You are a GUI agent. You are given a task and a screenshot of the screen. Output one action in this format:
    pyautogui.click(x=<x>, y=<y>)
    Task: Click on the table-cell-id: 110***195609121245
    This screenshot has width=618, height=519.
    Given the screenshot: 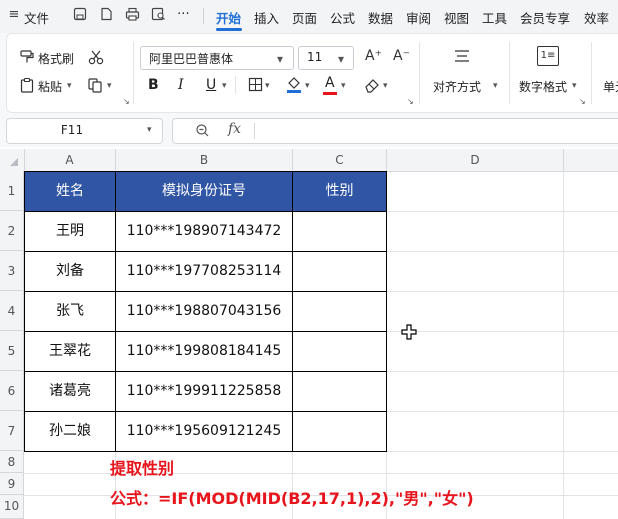 What is the action you would take?
    pyautogui.click(x=204, y=431)
    